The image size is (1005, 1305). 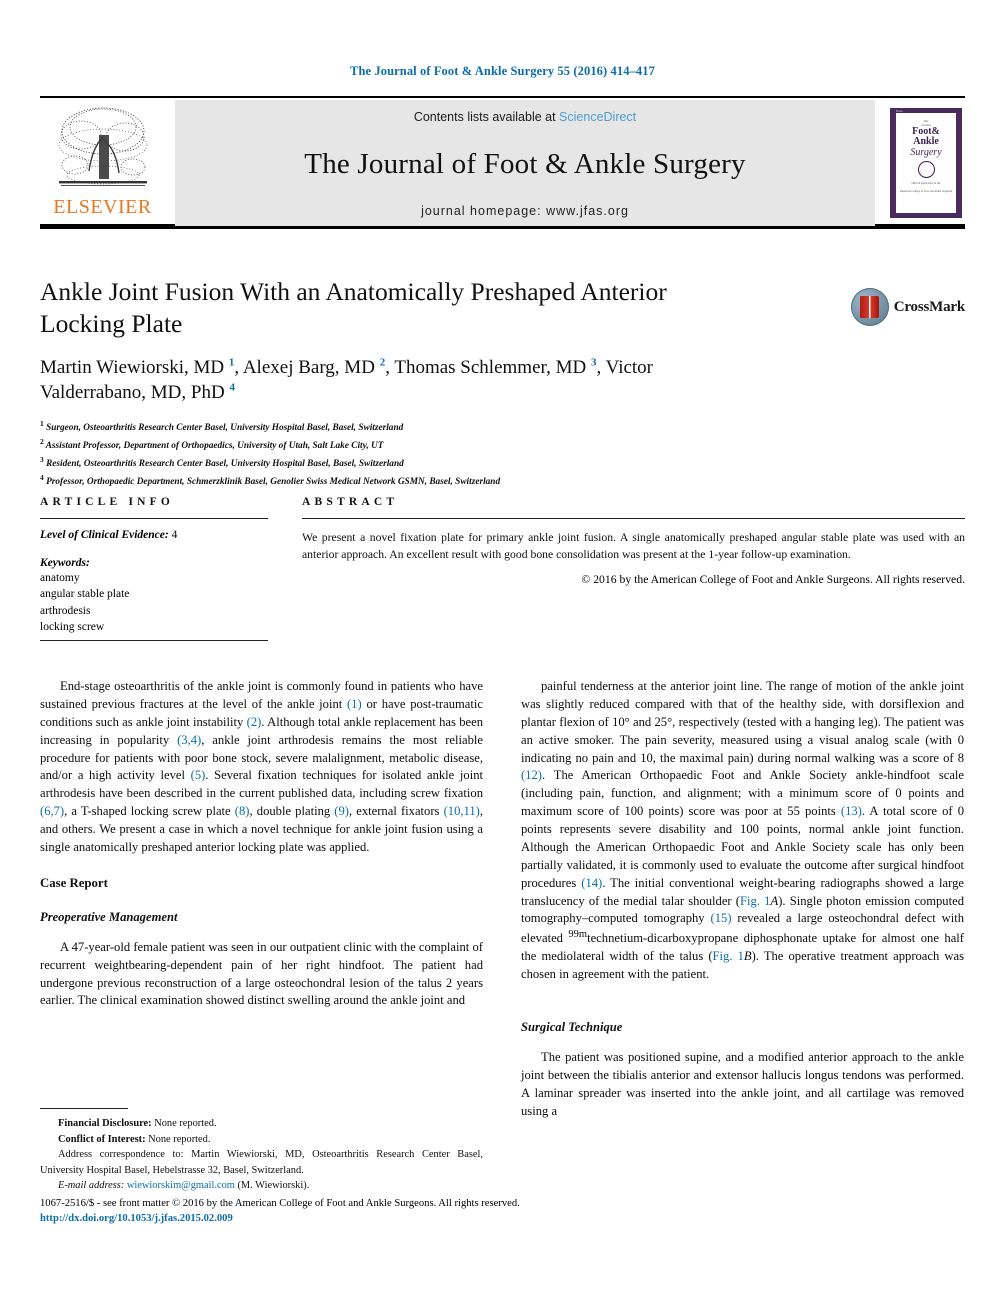 I want to click on keyword-item: anatomy, so click(x=60, y=578).